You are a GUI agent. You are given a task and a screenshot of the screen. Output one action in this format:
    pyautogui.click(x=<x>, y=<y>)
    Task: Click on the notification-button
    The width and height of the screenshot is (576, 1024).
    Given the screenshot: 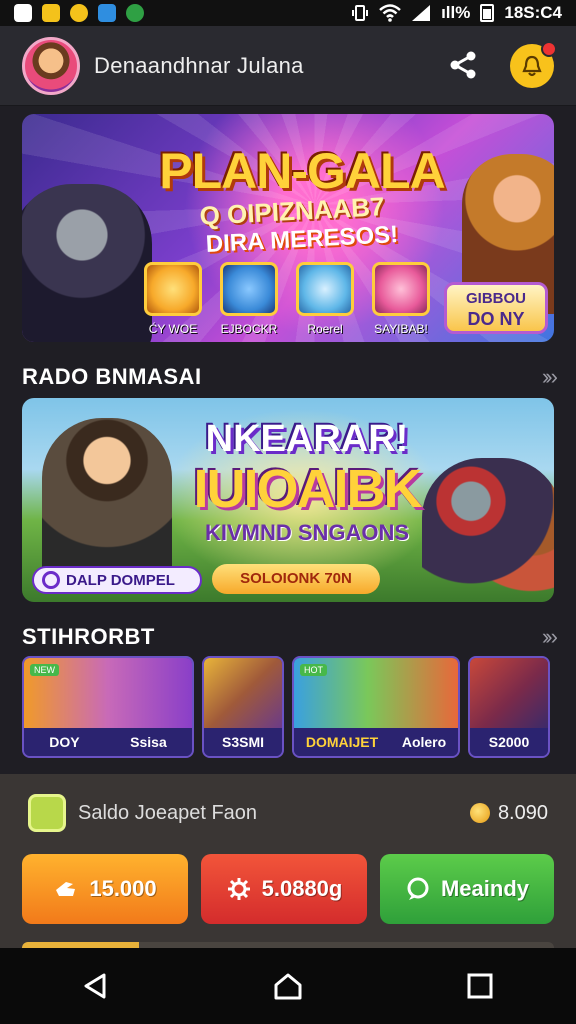 What is the action you would take?
    pyautogui.click(x=533, y=64)
    